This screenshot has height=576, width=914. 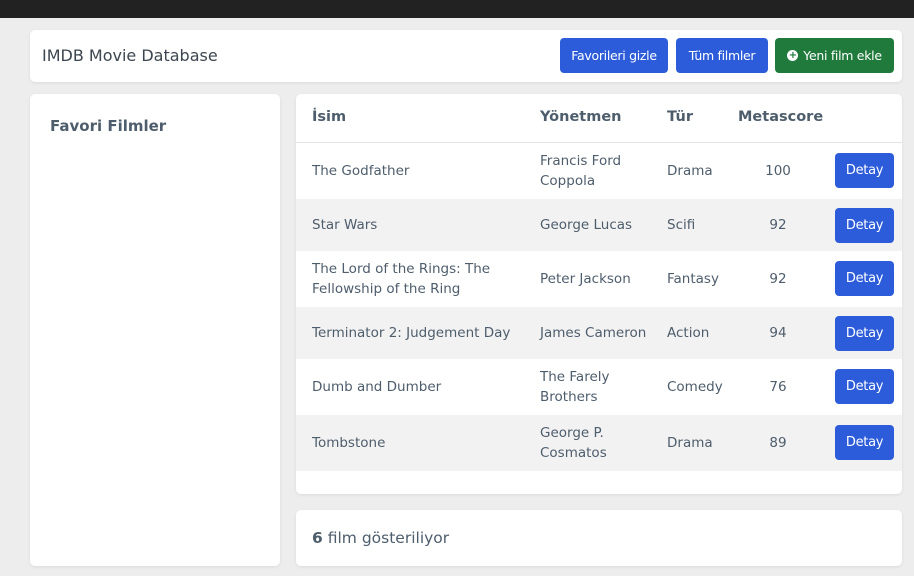 I want to click on table-row: Star Wars George Lucas Scifi 92 Detay, so click(x=599, y=225).